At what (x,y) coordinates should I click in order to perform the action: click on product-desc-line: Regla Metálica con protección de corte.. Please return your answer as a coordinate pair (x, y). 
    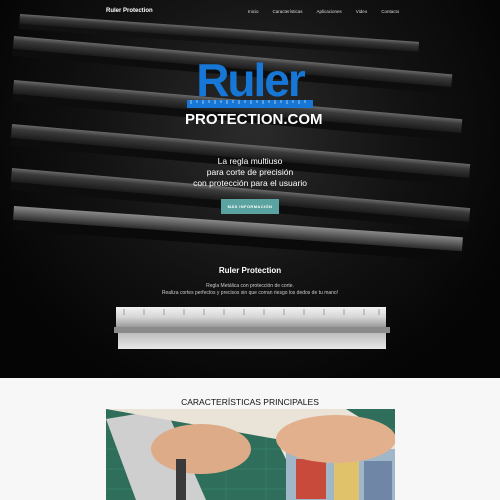
    Looking at the image, I should click on (250, 286).